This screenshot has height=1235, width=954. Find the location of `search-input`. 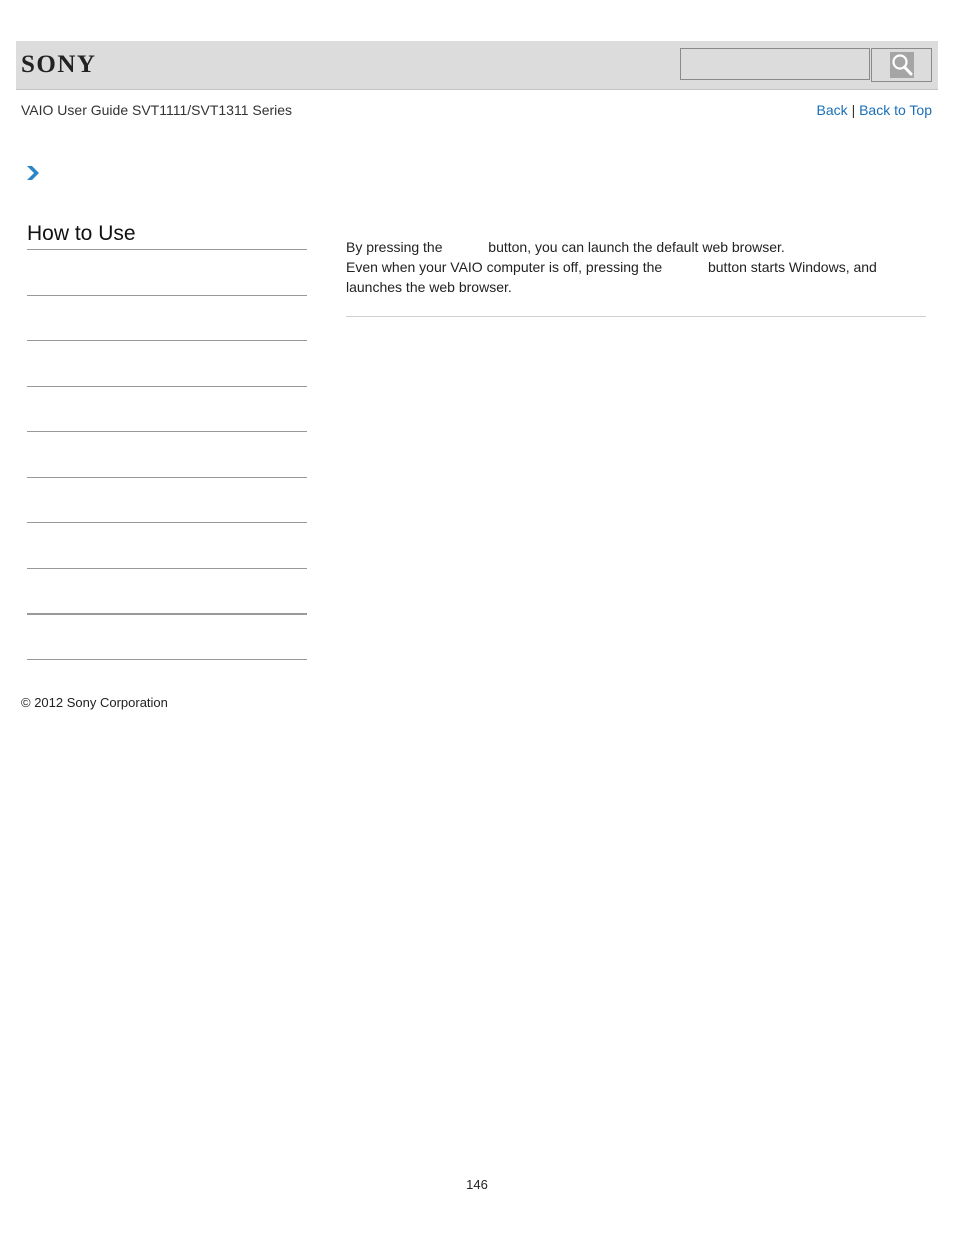

search-input is located at coordinates (775, 64).